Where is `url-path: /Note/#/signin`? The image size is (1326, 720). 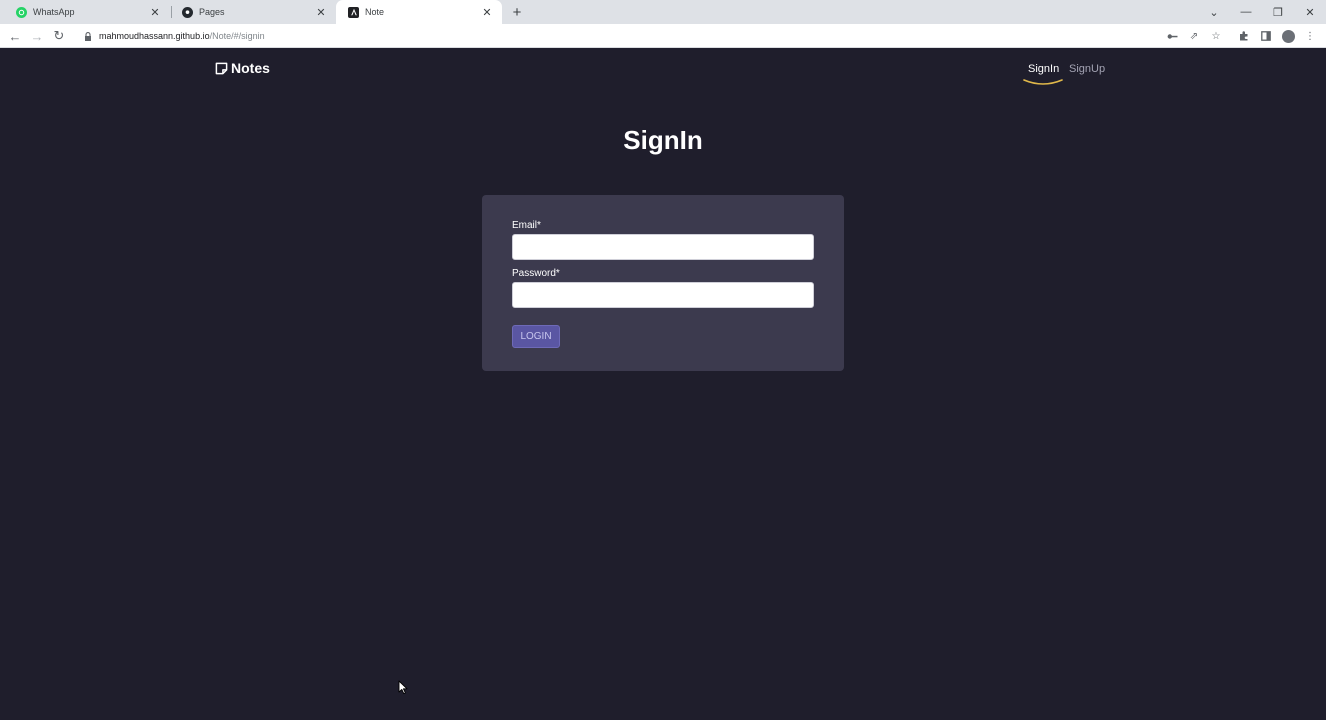 url-path: /Note/#/signin is located at coordinates (237, 36).